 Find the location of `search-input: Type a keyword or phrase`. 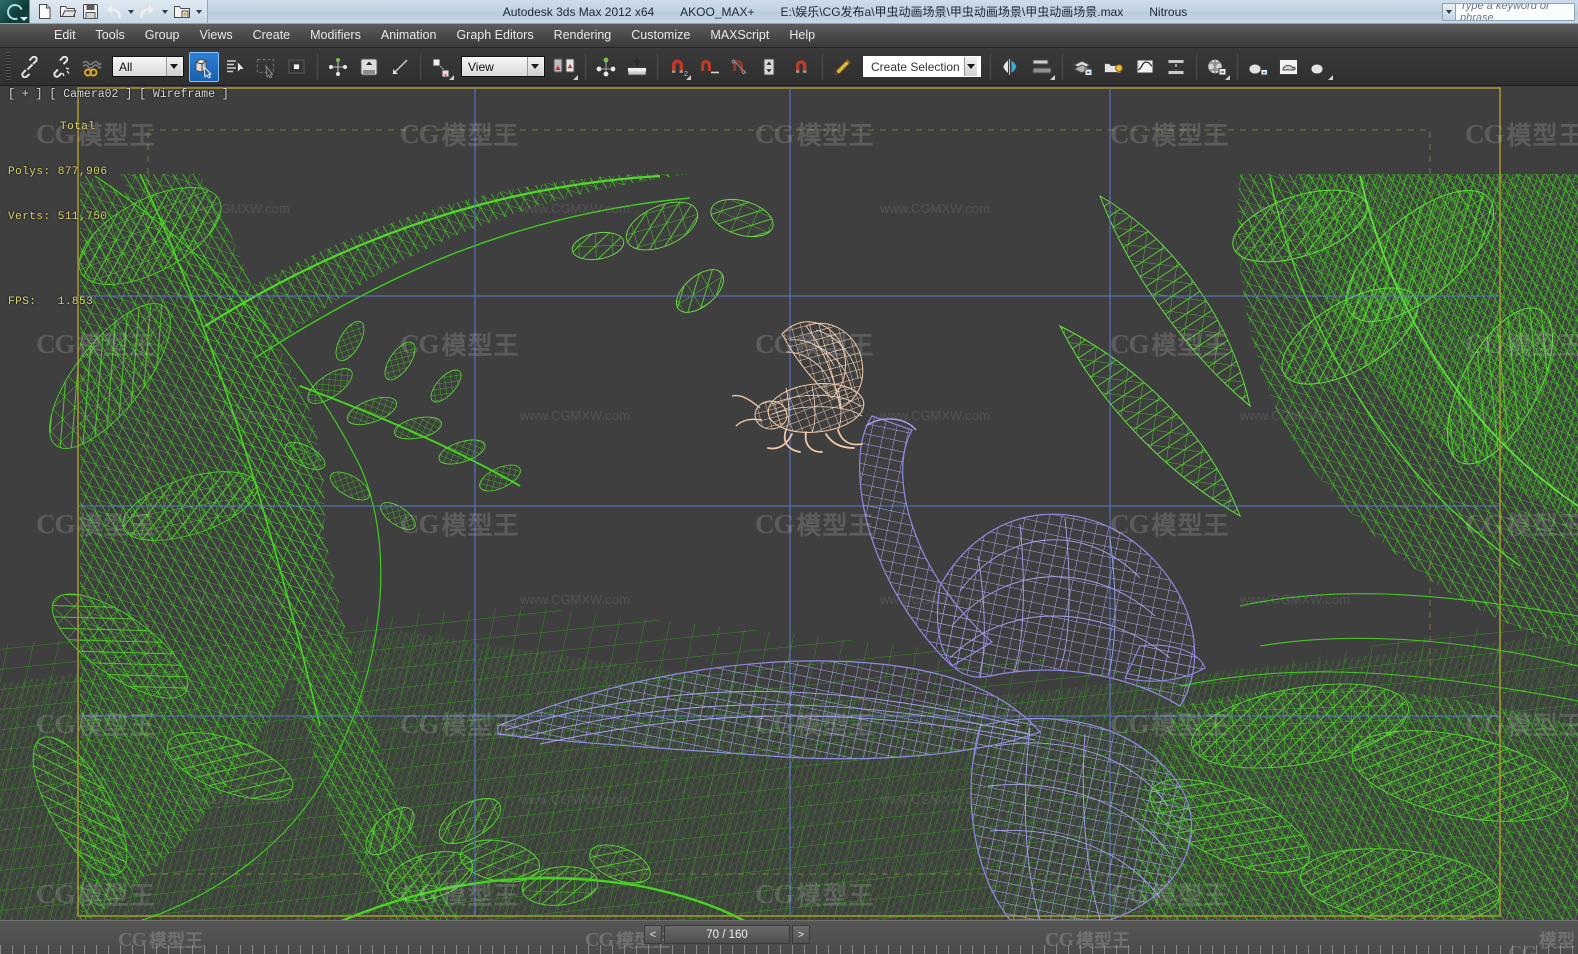

search-input: Type a keyword or phrase is located at coordinates (1515, 11).